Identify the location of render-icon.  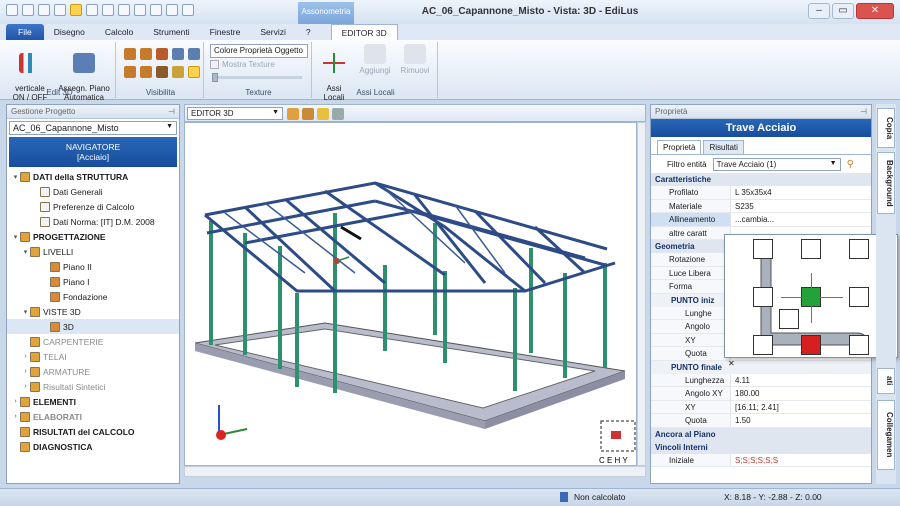
(308, 114).